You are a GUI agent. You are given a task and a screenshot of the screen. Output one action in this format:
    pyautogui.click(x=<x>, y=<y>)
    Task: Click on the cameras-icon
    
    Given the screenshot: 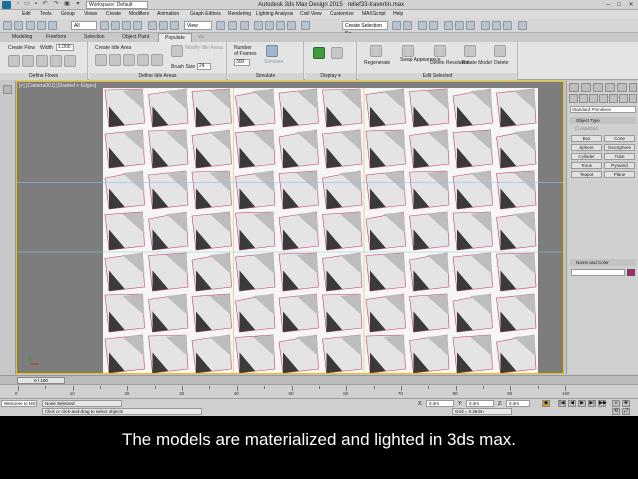 What is the action you would take?
    pyautogui.click(x=603, y=98)
    